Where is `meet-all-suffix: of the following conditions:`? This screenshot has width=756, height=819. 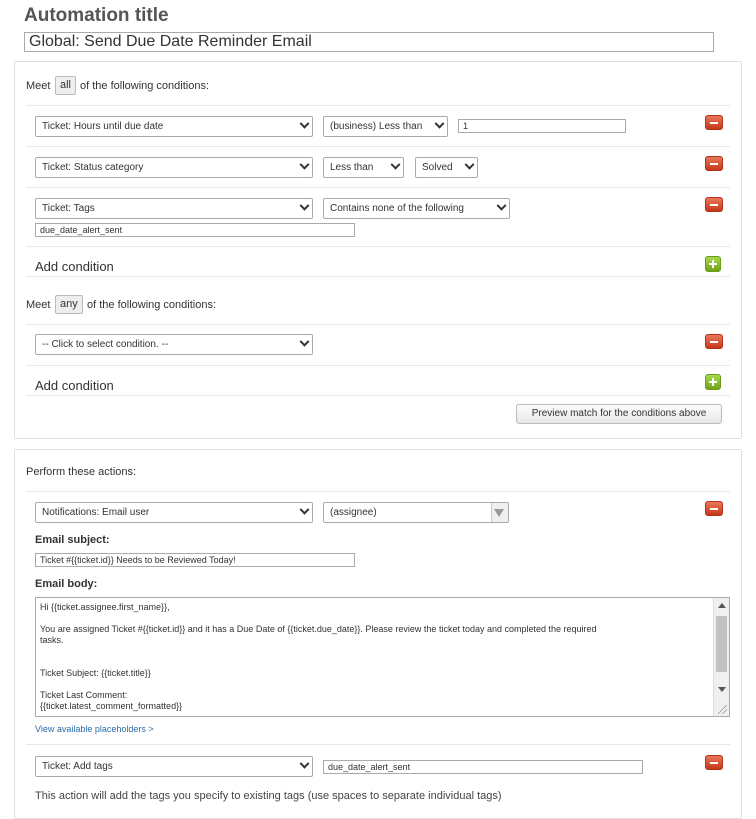 meet-all-suffix: of the following conditions: is located at coordinates (145, 86).